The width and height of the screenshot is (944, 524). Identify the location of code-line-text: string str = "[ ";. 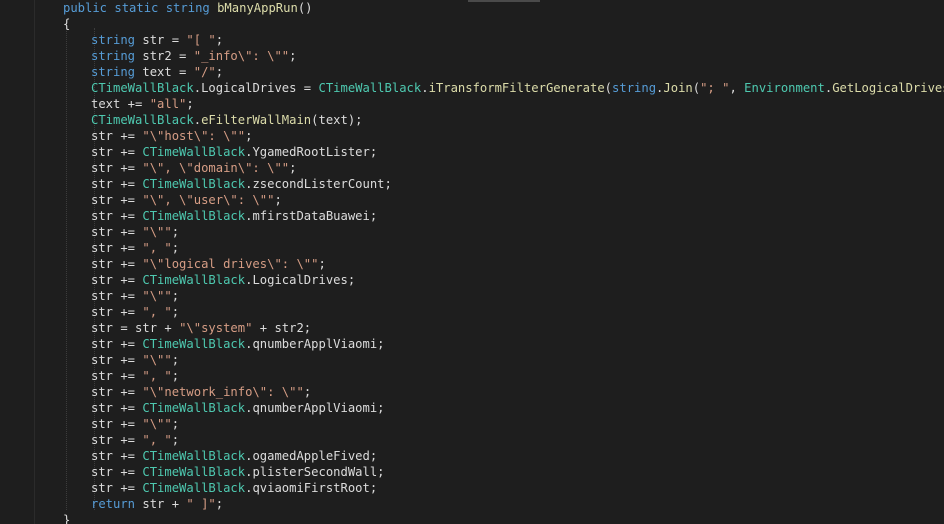
(157, 40).